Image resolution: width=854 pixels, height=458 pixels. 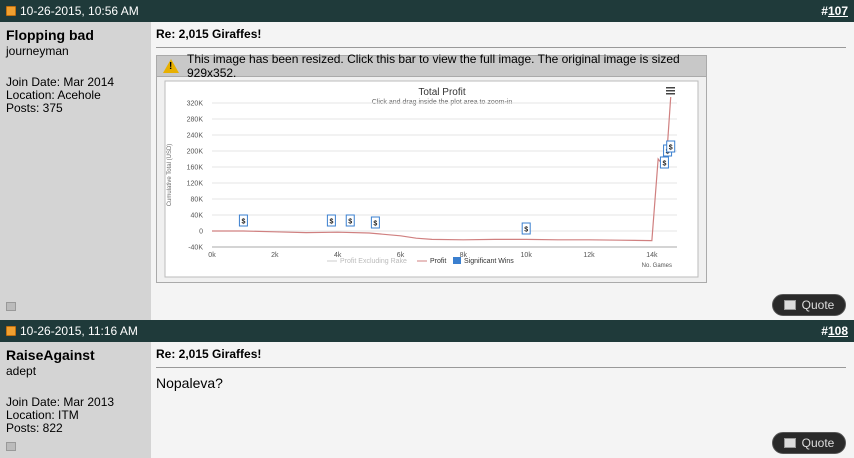 What do you see at coordinates (427, 11) in the screenshot?
I see `post-header: 10-26-2015, 10:56 AM #107` at bounding box center [427, 11].